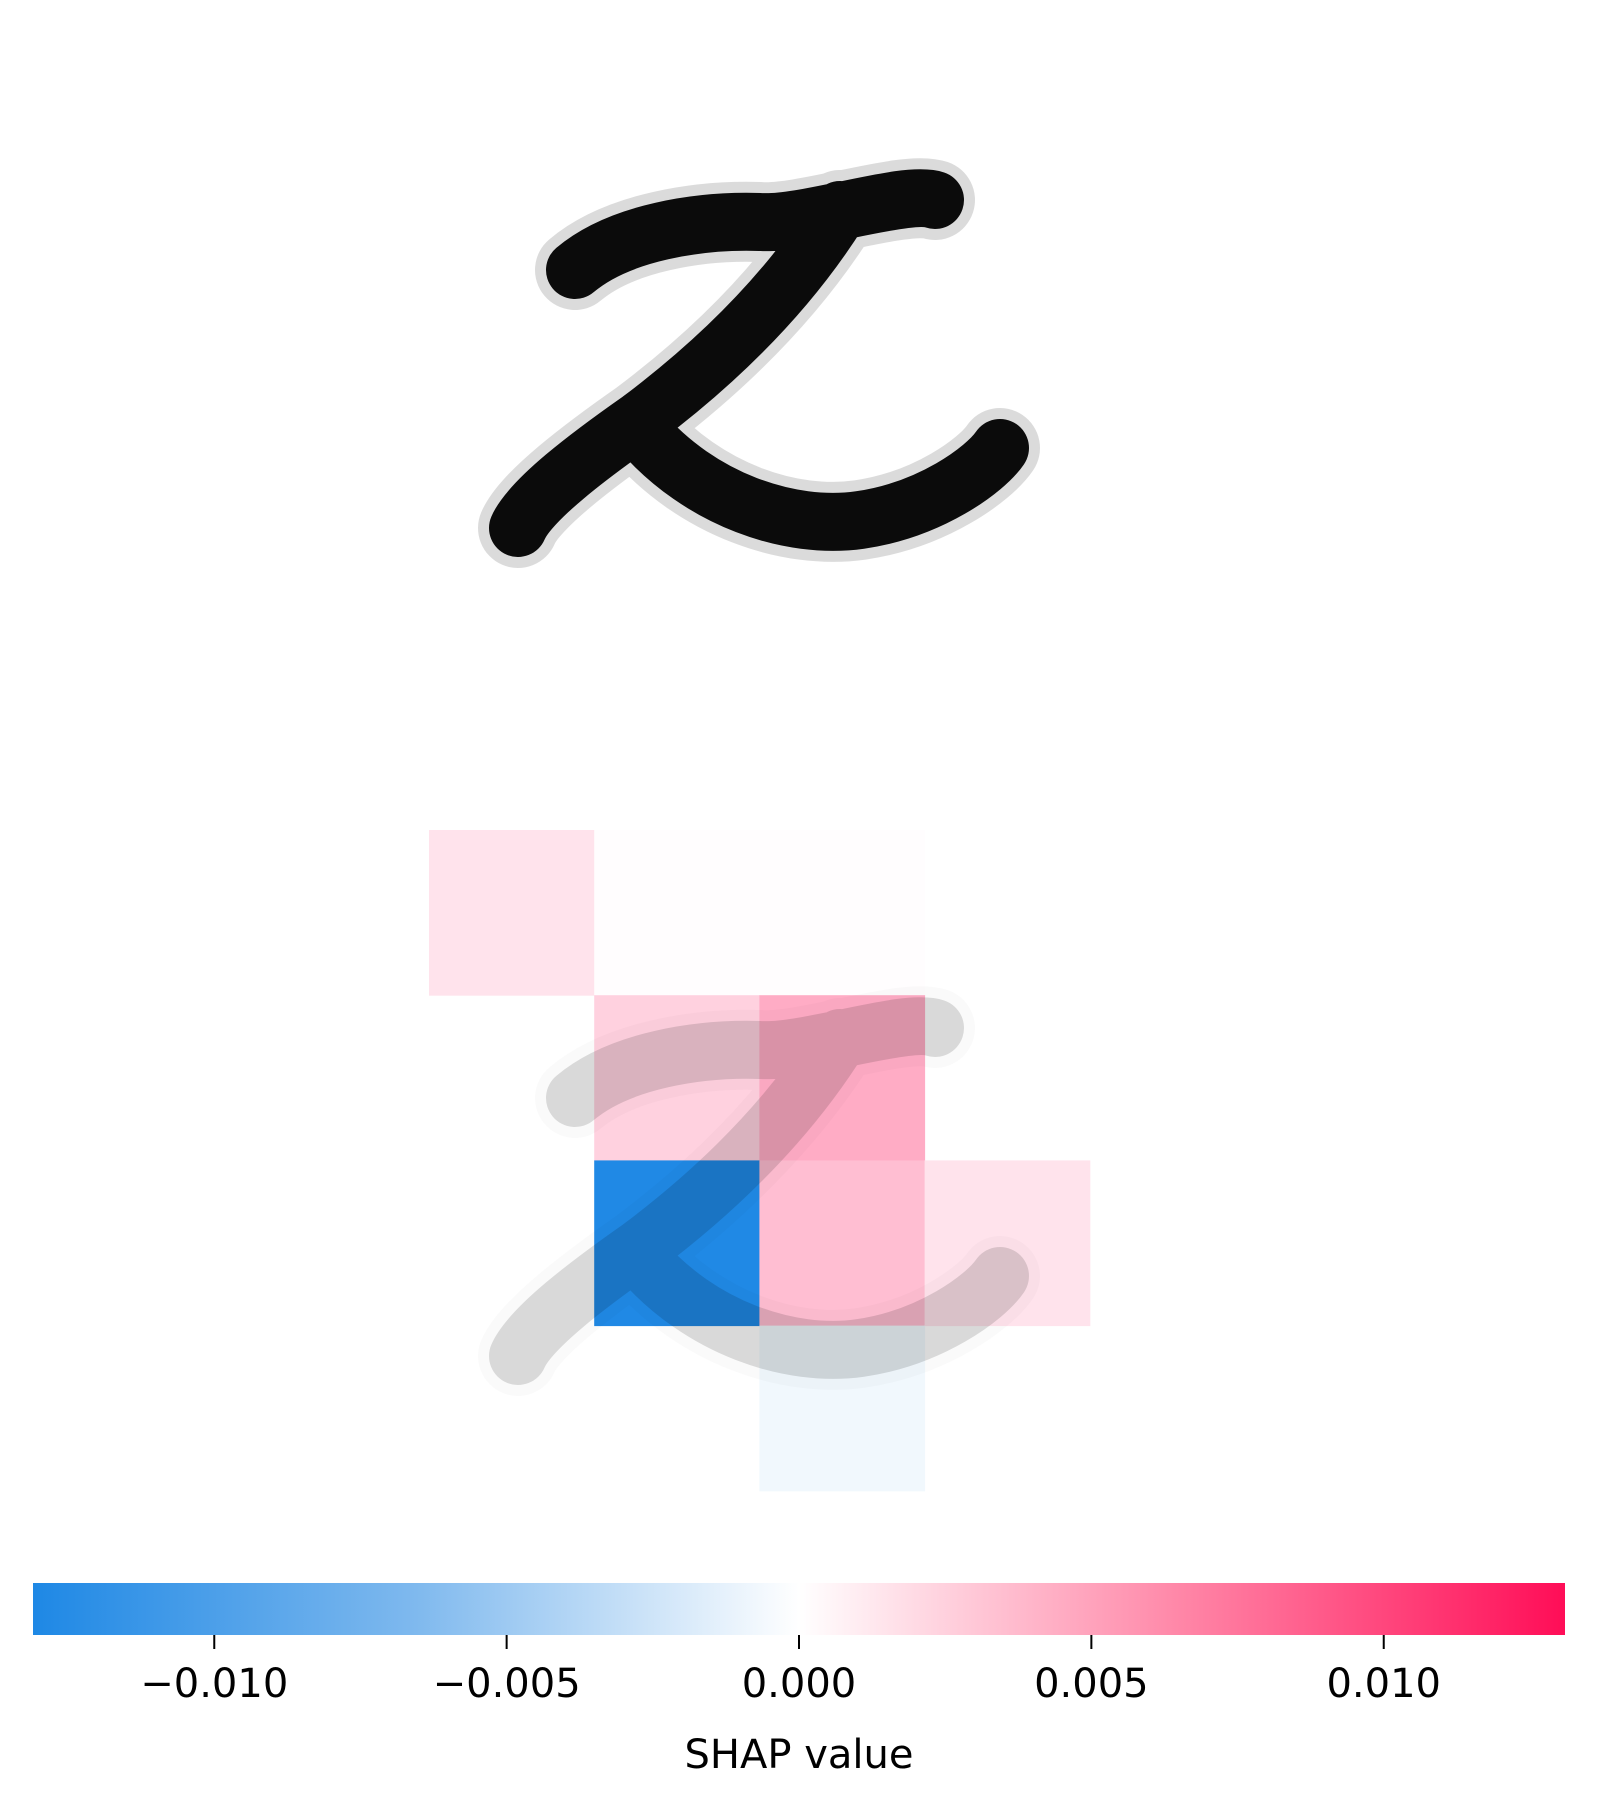  I want to click on colorbar-tick-label: 0.000, so click(799, 1684).